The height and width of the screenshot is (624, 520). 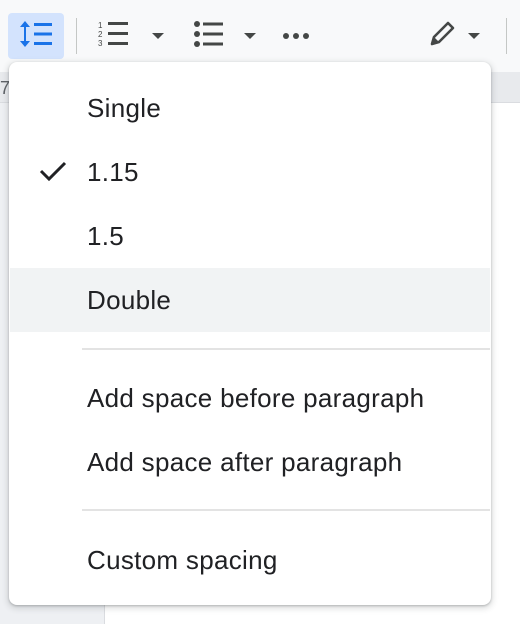 I want to click on svg-text: 1, so click(x=100, y=25).